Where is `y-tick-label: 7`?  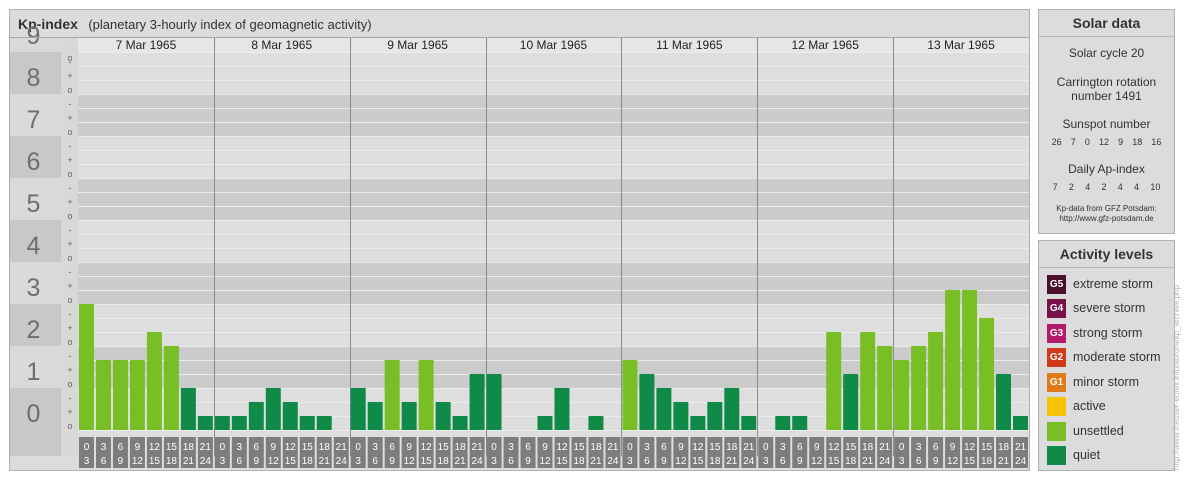 y-tick-label: 7 is located at coordinates (34, 120).